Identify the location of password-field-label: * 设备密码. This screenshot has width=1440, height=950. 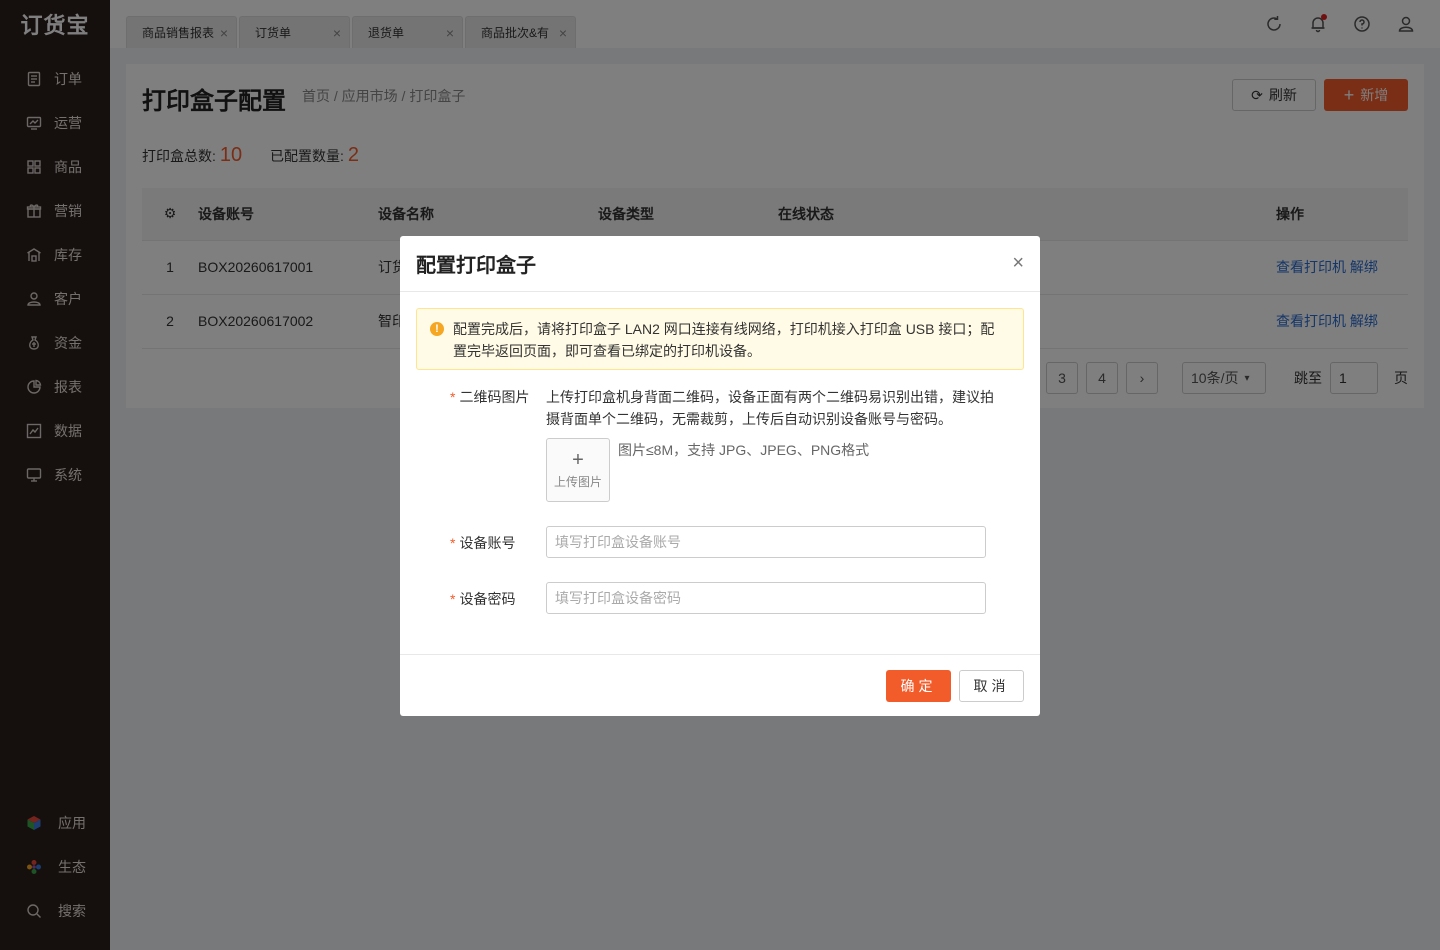
(482, 599).